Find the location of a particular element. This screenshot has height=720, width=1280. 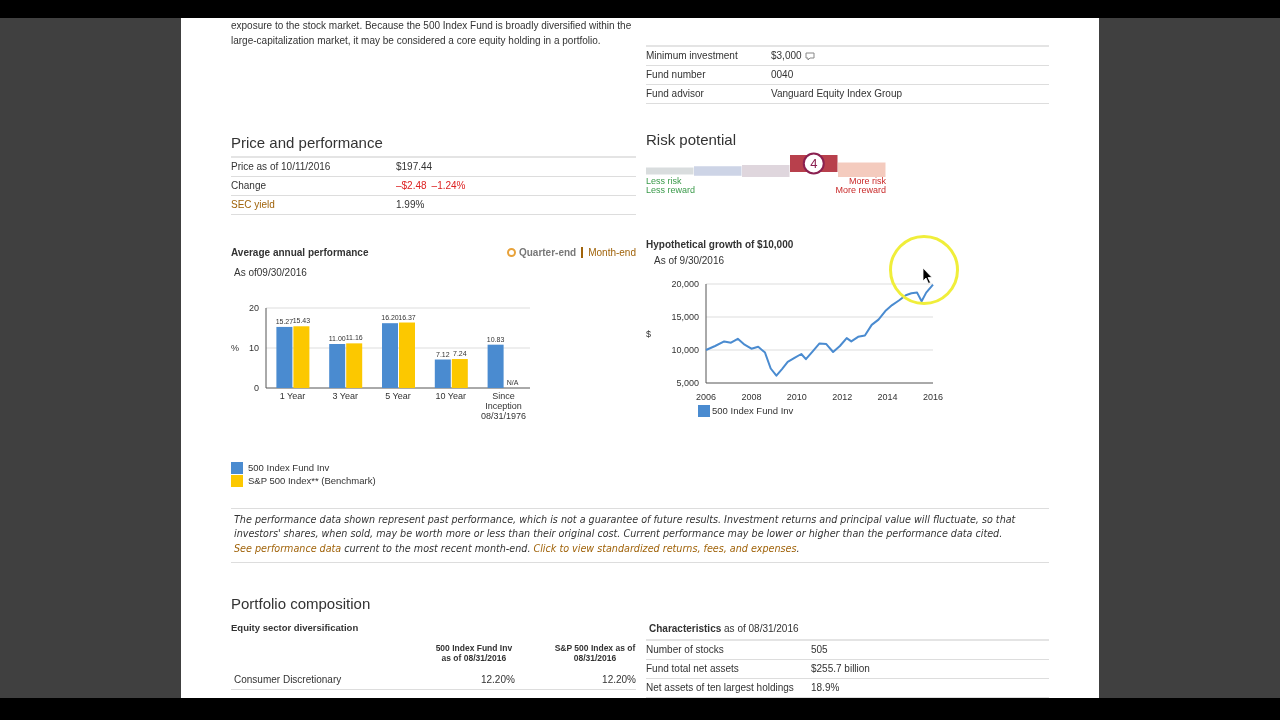

intro-text: exposure to the stock market. Because the 500 Index Fund is broadly diversified within the large-capitalization market, it may be considered a core equity holding in a portfolio. is located at coordinates (432, 33).